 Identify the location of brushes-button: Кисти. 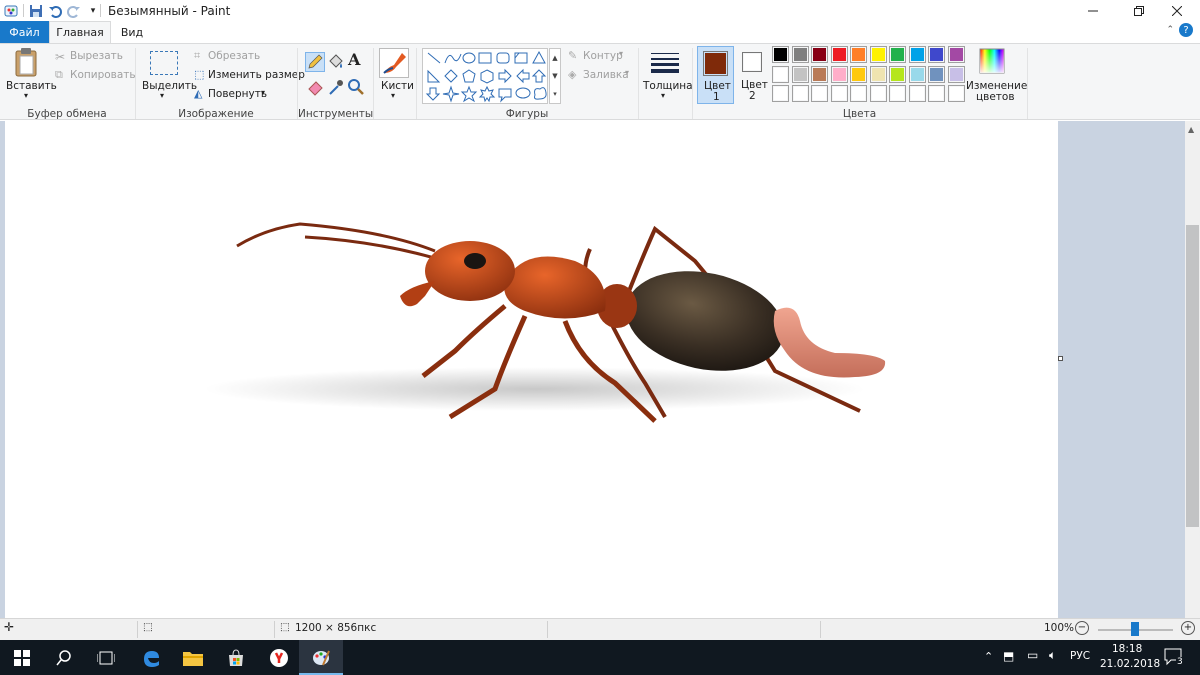
(397, 86).